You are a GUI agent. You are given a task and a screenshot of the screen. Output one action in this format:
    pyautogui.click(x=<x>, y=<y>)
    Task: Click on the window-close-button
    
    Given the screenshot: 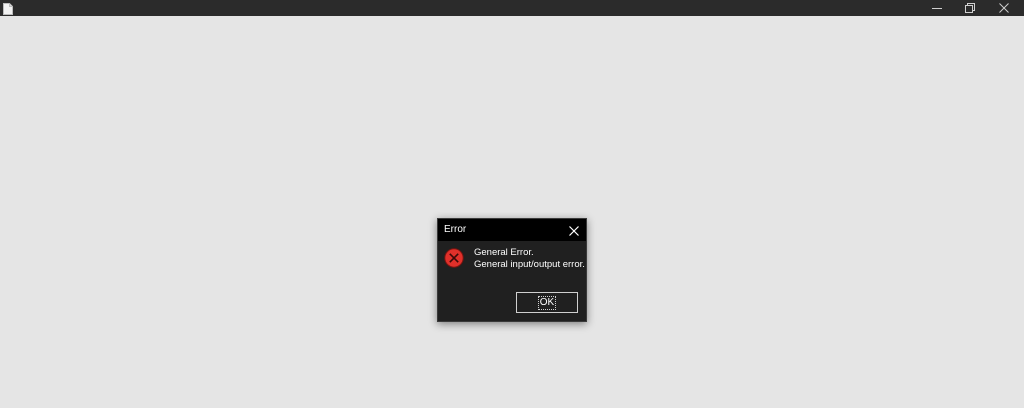 What is the action you would take?
    pyautogui.click(x=1004, y=8)
    